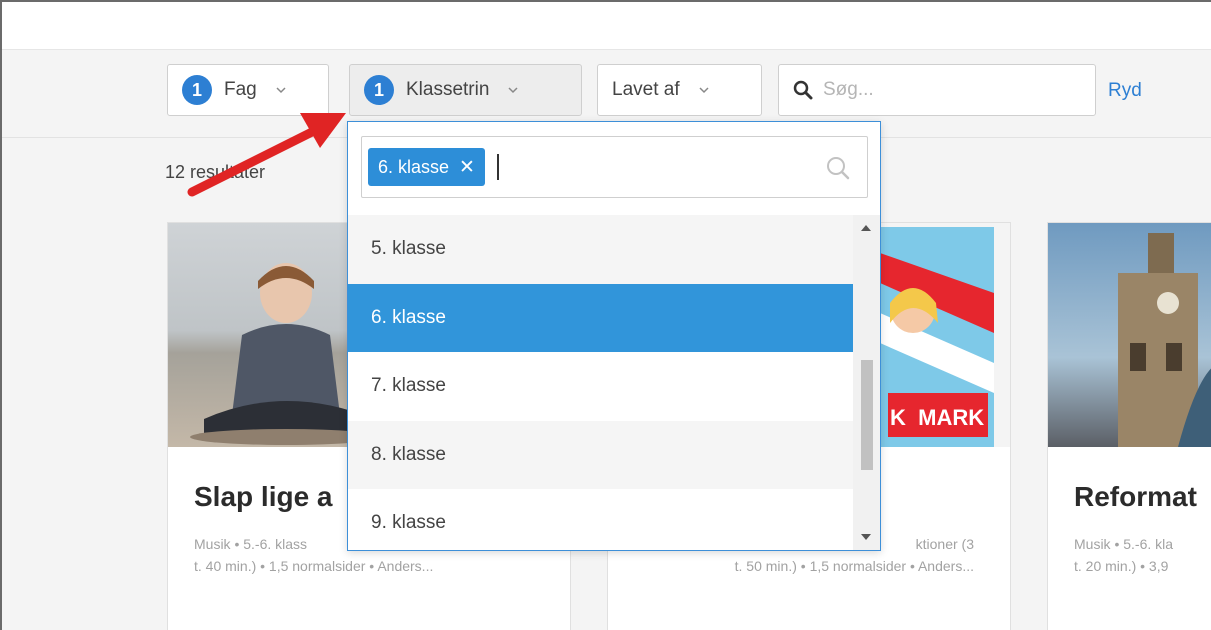 This screenshot has height=630, width=1211. I want to click on filter-label: Klassetrin, so click(448, 89).